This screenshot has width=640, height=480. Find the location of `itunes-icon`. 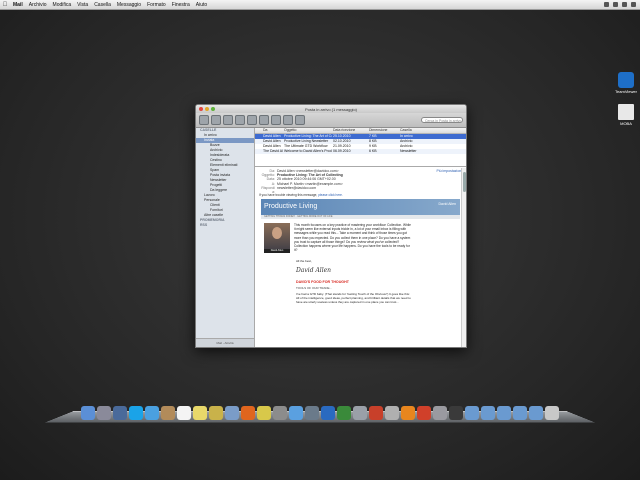

itunes-icon is located at coordinates (296, 413).